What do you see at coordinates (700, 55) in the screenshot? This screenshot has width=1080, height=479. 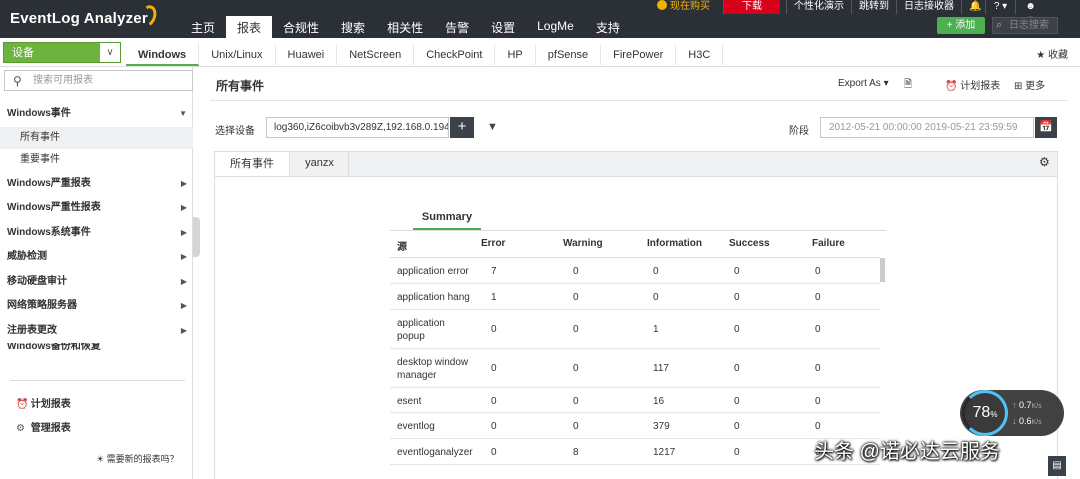 I see `tab-h3c: H3C` at bounding box center [700, 55].